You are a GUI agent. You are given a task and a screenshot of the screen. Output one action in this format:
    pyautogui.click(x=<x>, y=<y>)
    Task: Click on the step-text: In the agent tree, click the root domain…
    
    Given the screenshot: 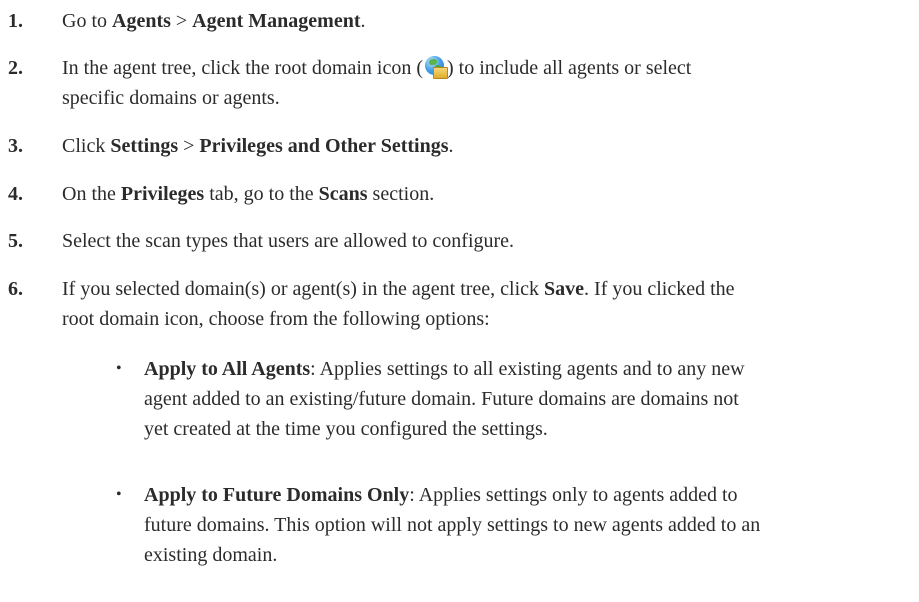 What is the action you would take?
    pyautogui.click(x=487, y=83)
    